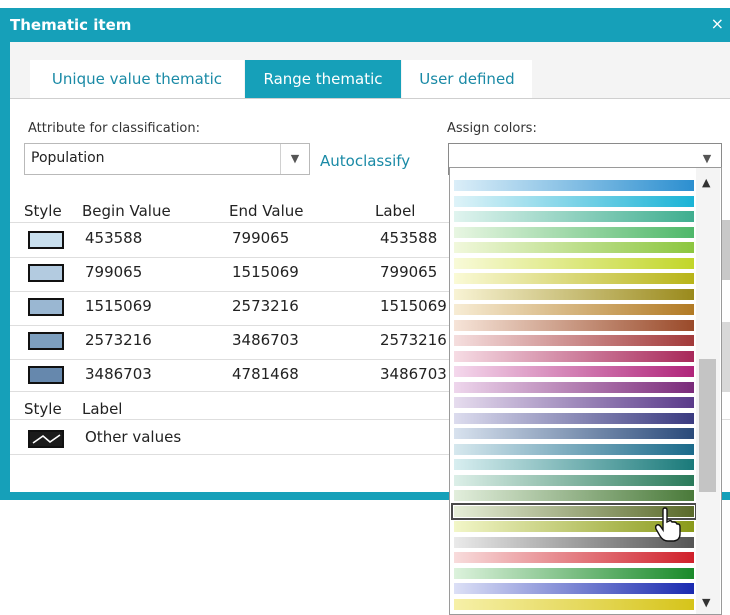 The width and height of the screenshot is (730, 615). I want to click on attribute-select-value: Population, so click(68, 158).